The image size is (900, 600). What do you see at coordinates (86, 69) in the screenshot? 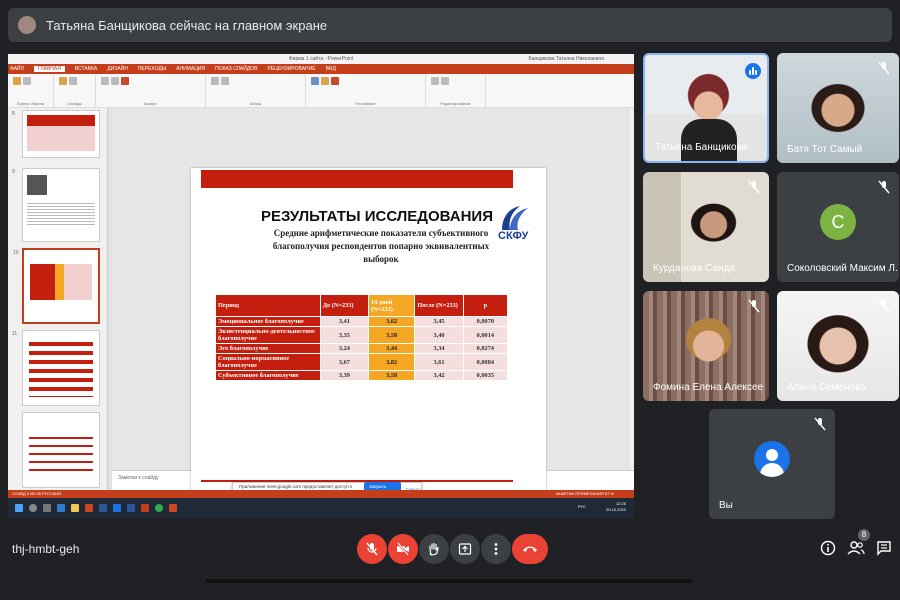
I see `tab-insert: ВСТАВКА` at bounding box center [86, 69].